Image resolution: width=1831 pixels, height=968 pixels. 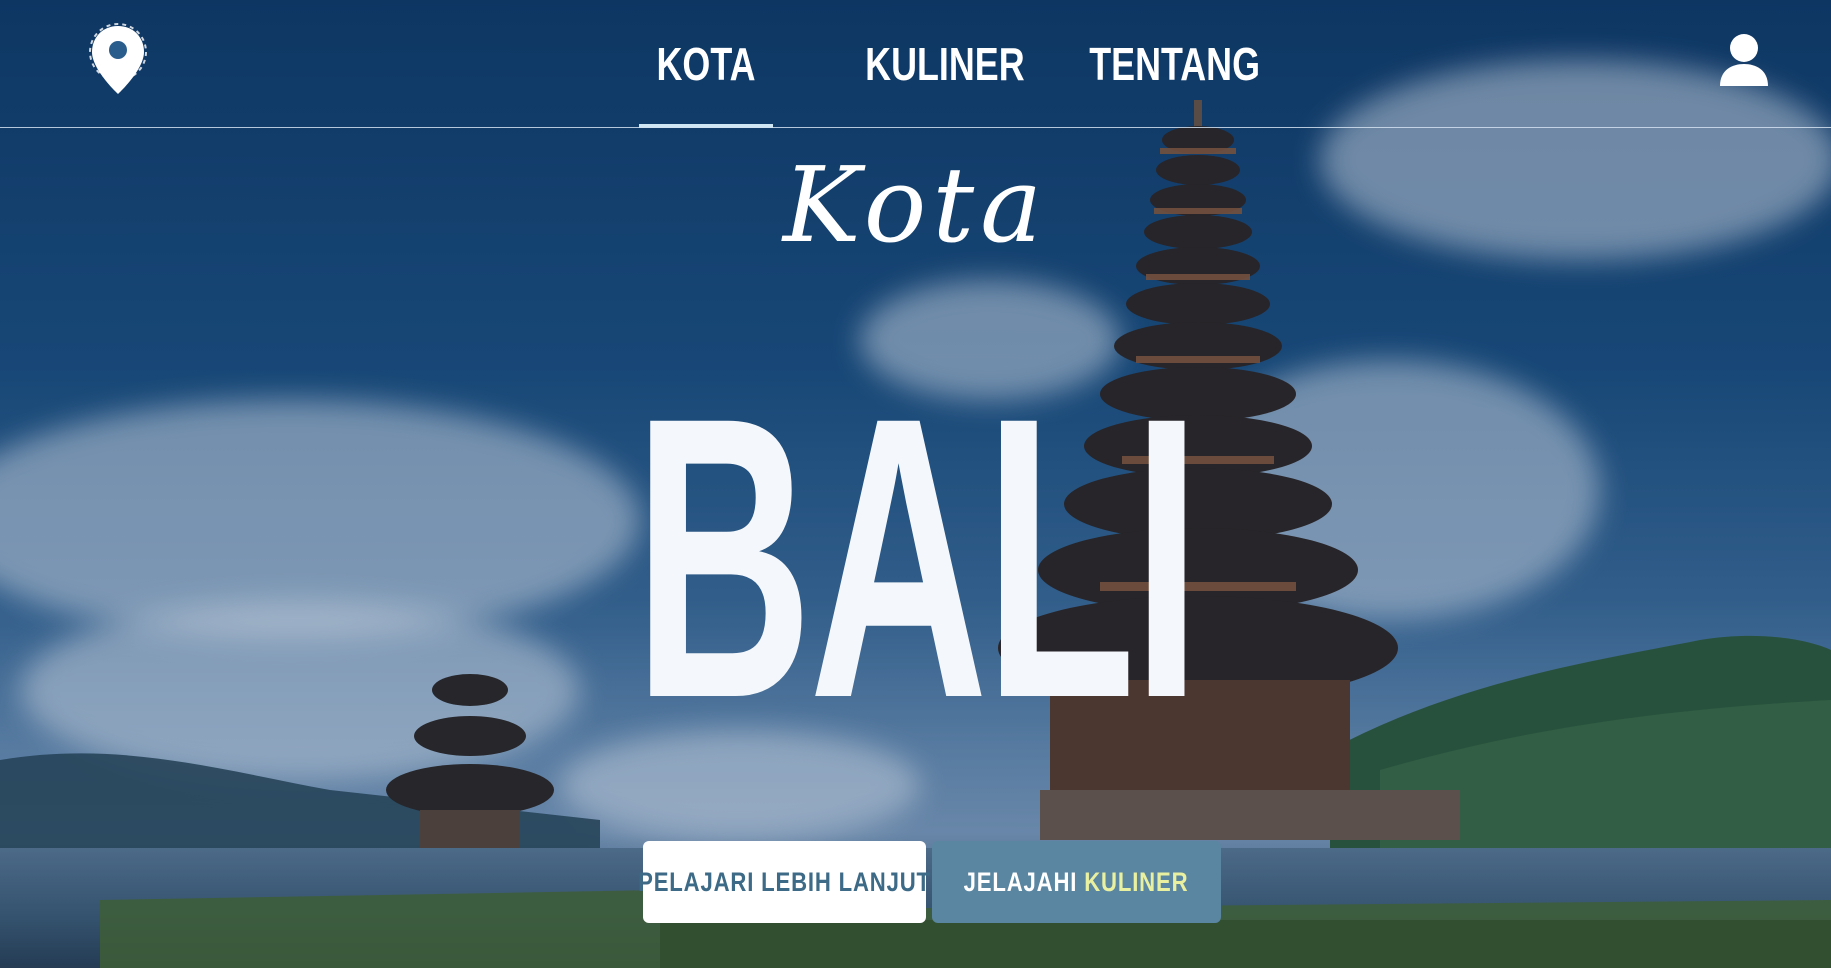 I want to click on learn-more-label: PELAJARI LEBIH LANJUT, so click(x=784, y=881).